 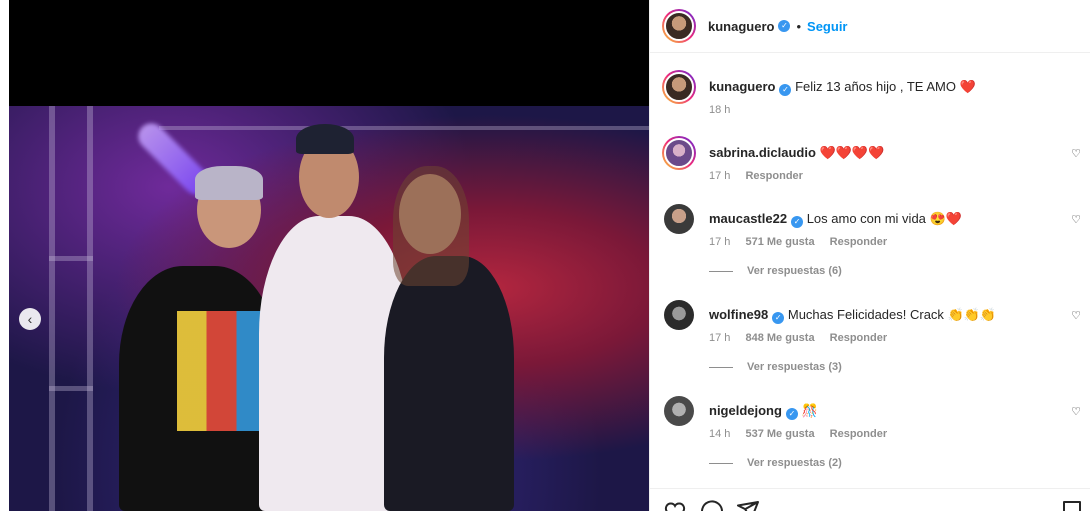 I want to click on caption-meta: 18 h, so click(x=725, y=110).